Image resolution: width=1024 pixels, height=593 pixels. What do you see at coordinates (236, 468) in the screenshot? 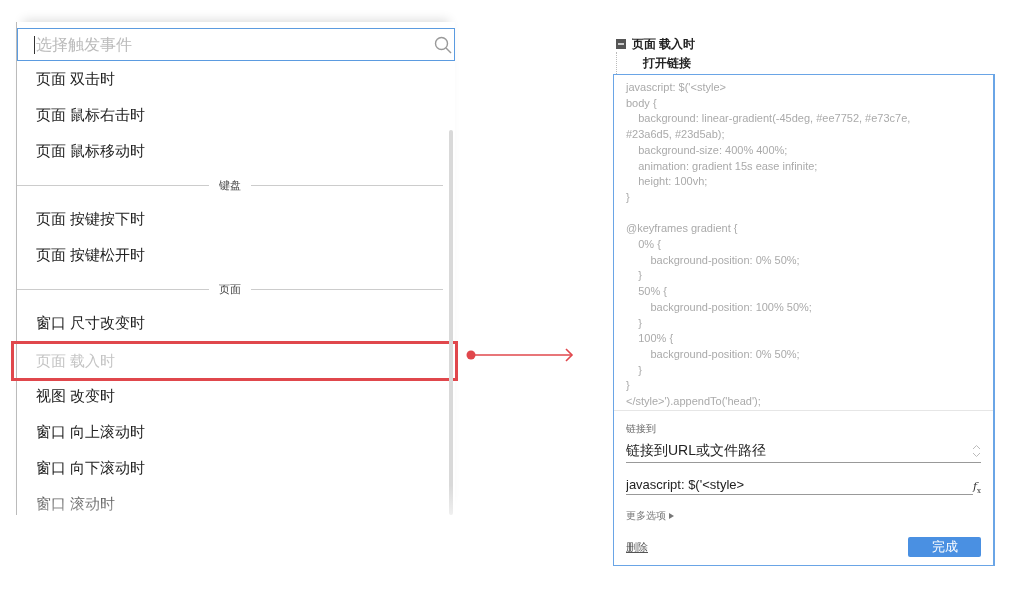
I see `event-item: 窗口 向下滚动时` at bounding box center [236, 468].